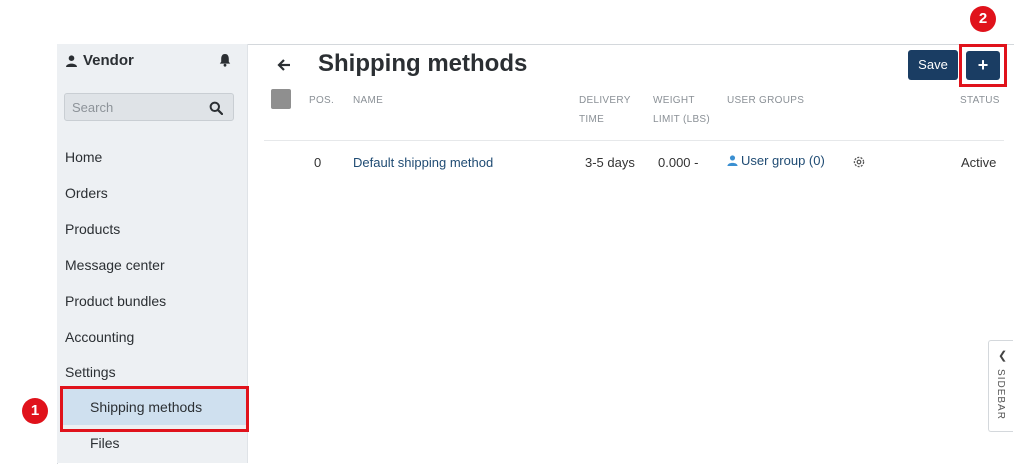  What do you see at coordinates (859, 162) in the screenshot?
I see `gear-icon` at bounding box center [859, 162].